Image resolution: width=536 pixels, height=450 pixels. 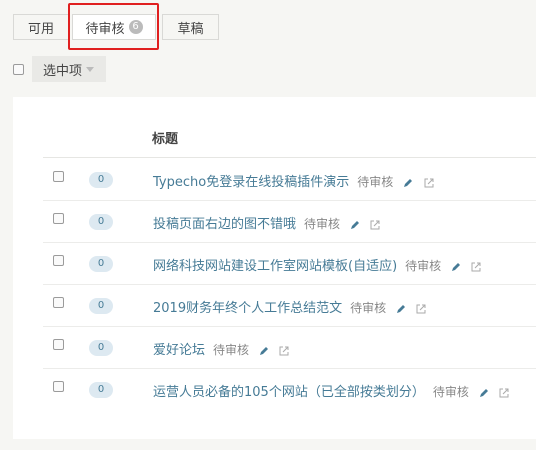 What do you see at coordinates (251, 182) in the screenshot?
I see `post-title-link: Typecho免登录在线投稿插件演示` at bounding box center [251, 182].